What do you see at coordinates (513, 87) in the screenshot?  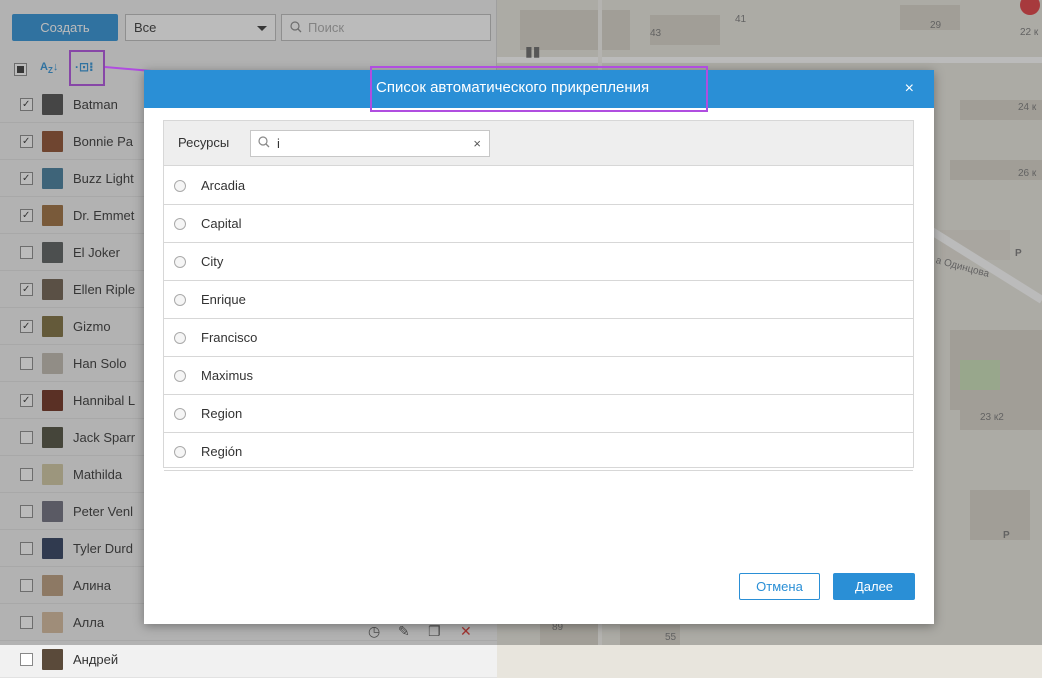 I see `dialog-title: Список автоматического прикрепления` at bounding box center [513, 87].